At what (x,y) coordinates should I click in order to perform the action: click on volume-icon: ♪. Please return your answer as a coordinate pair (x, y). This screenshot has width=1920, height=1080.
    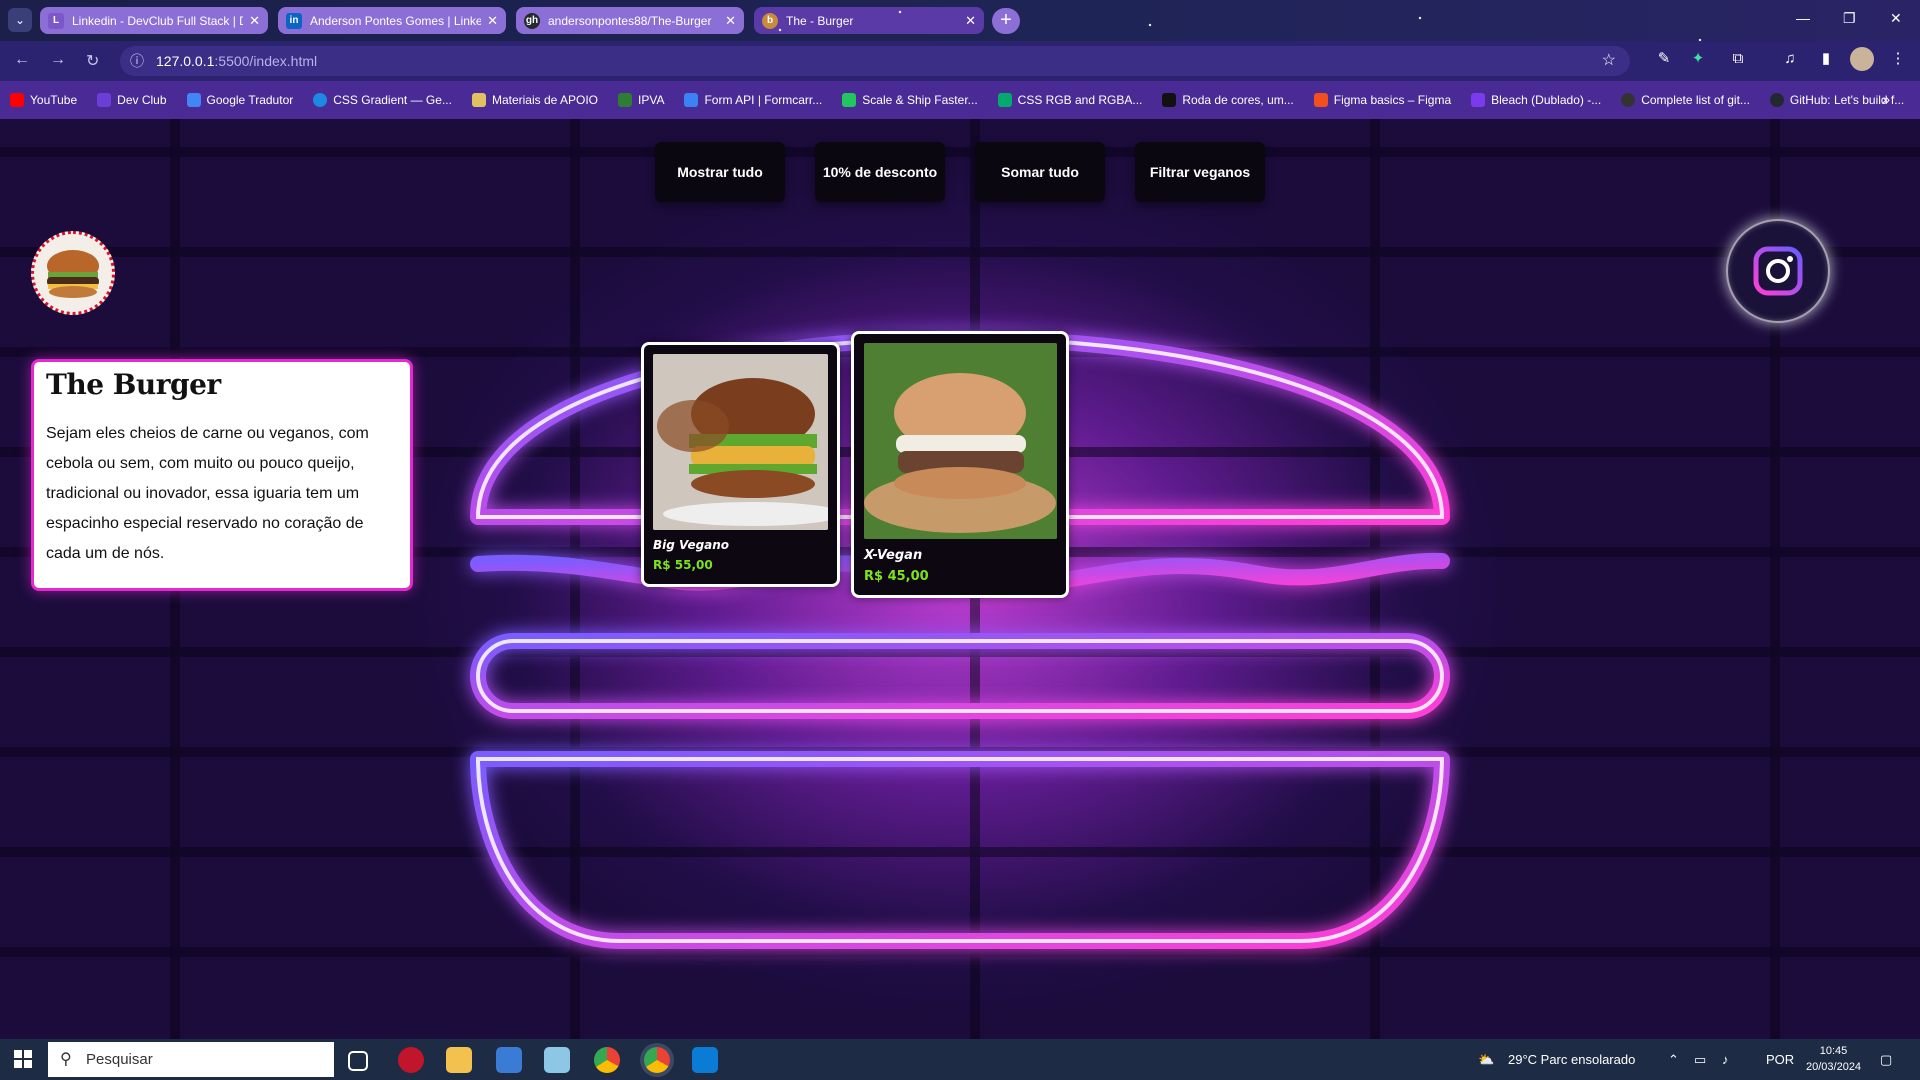
    Looking at the image, I should click on (1725, 1059).